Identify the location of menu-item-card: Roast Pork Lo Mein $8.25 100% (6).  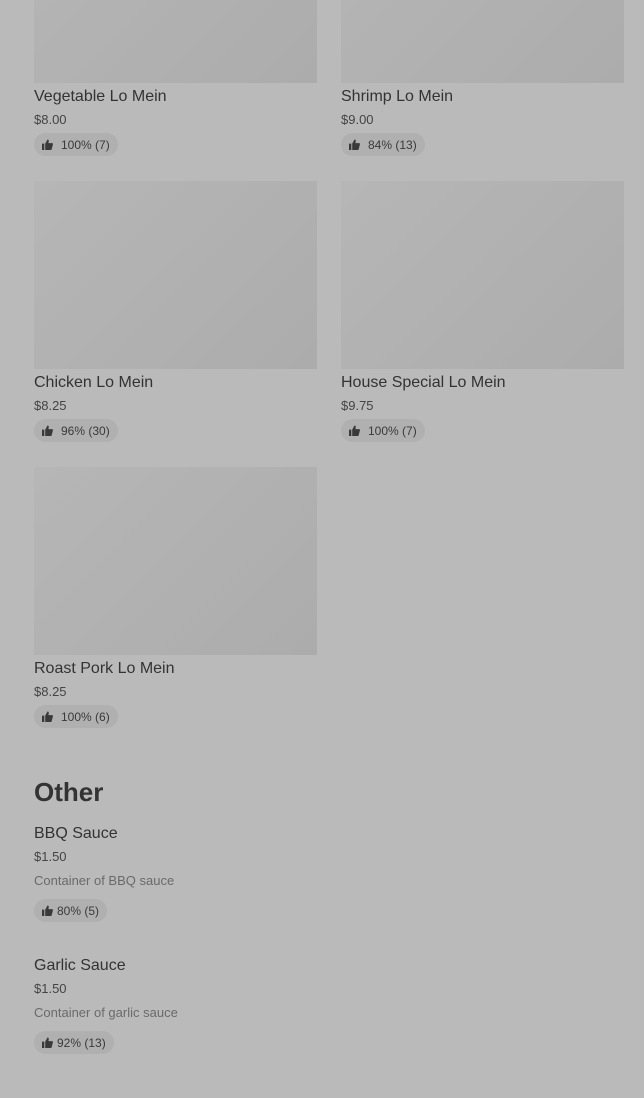
(175, 598).